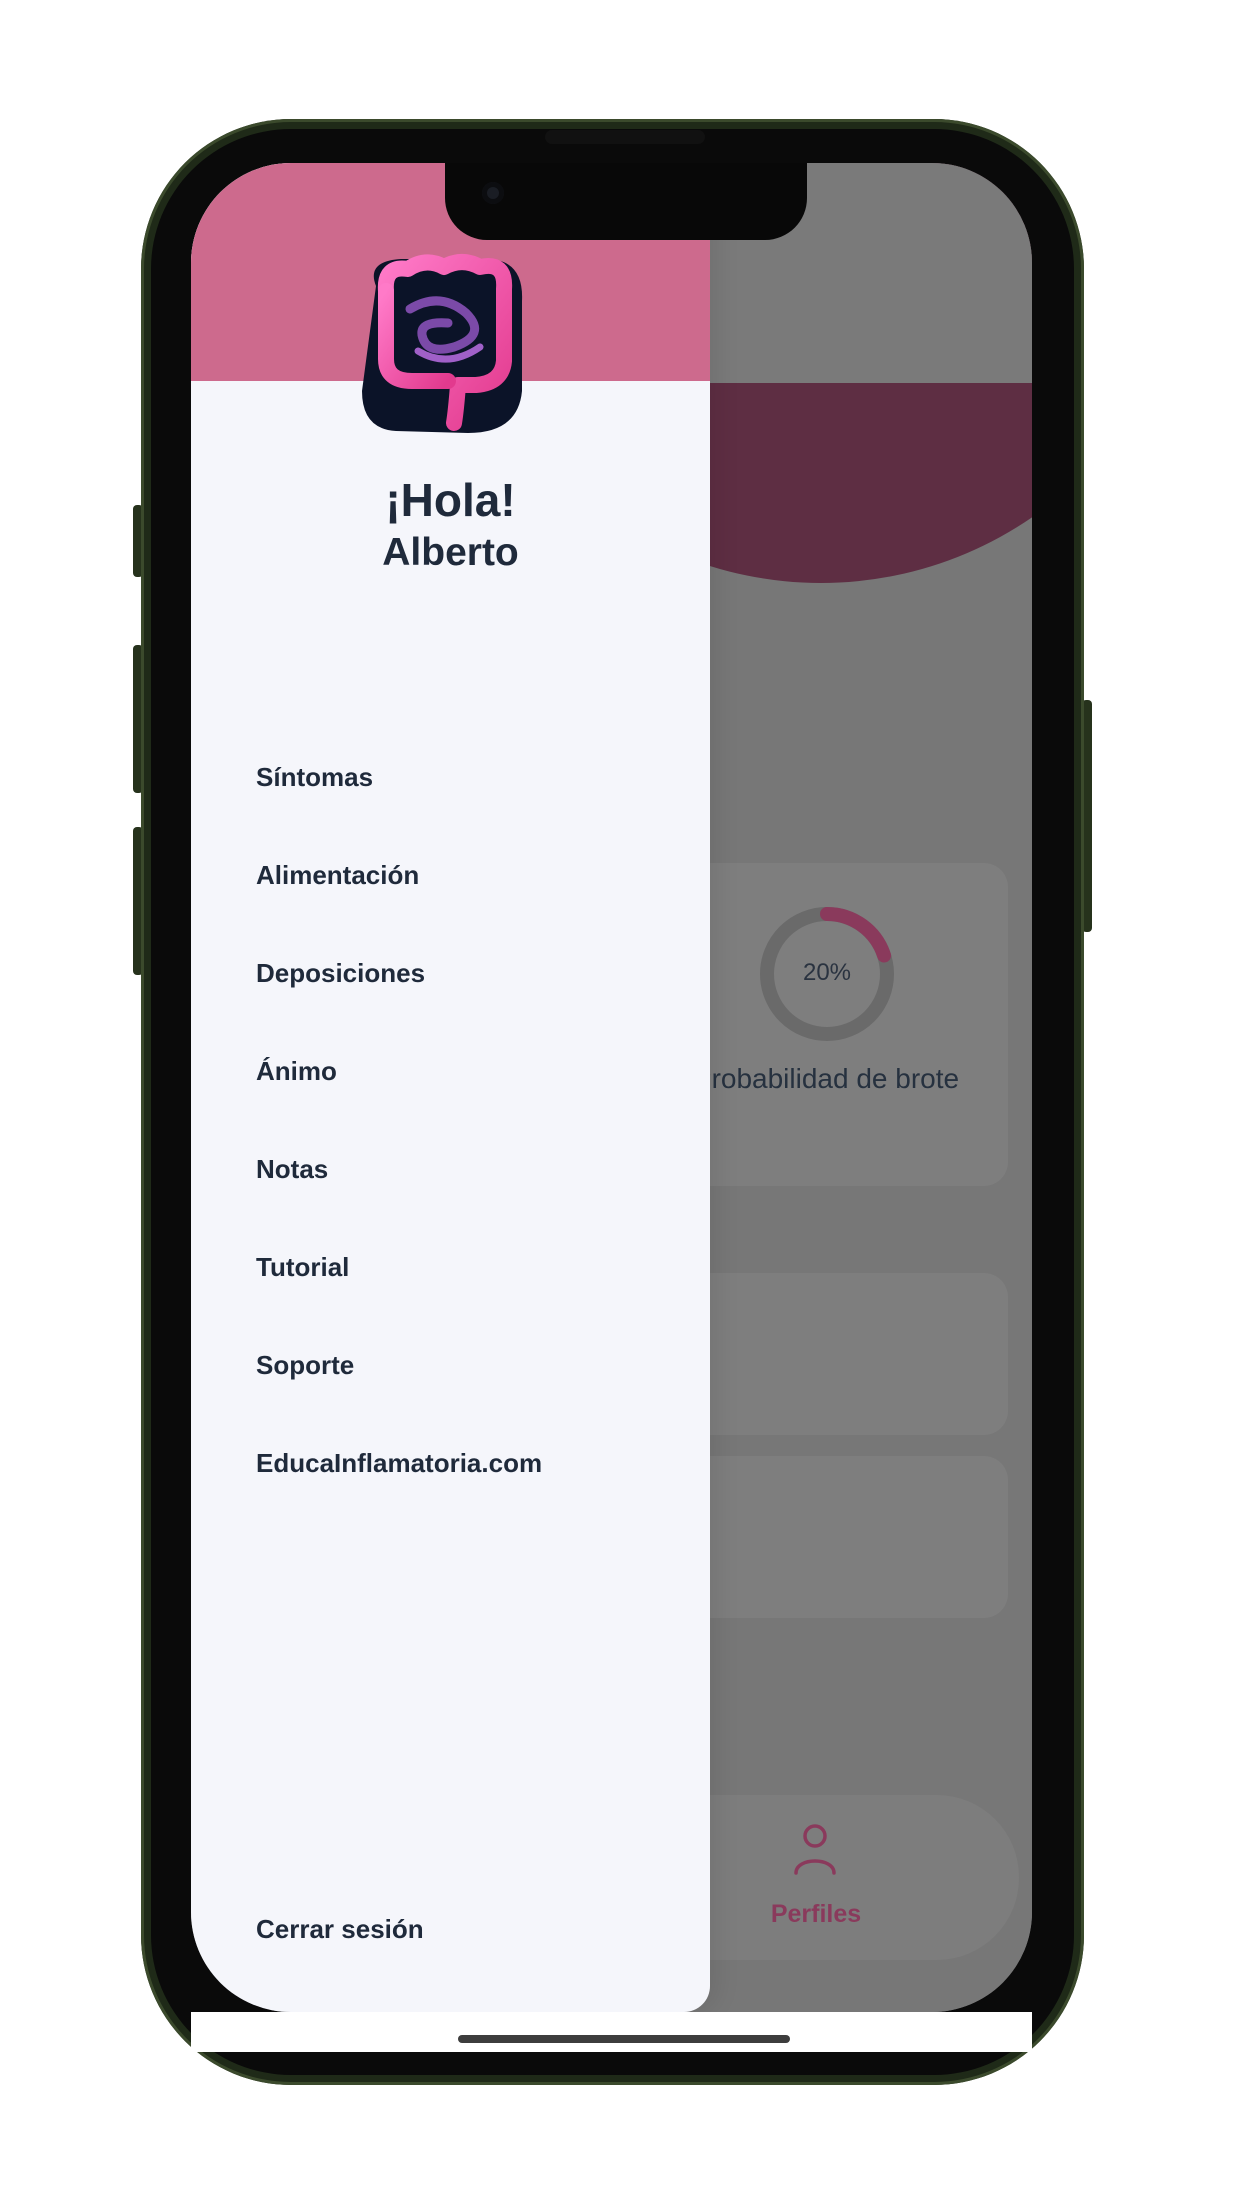 The height and width of the screenshot is (2208, 1242). I want to click on menu-item-animo: Ánimo, so click(296, 1071).